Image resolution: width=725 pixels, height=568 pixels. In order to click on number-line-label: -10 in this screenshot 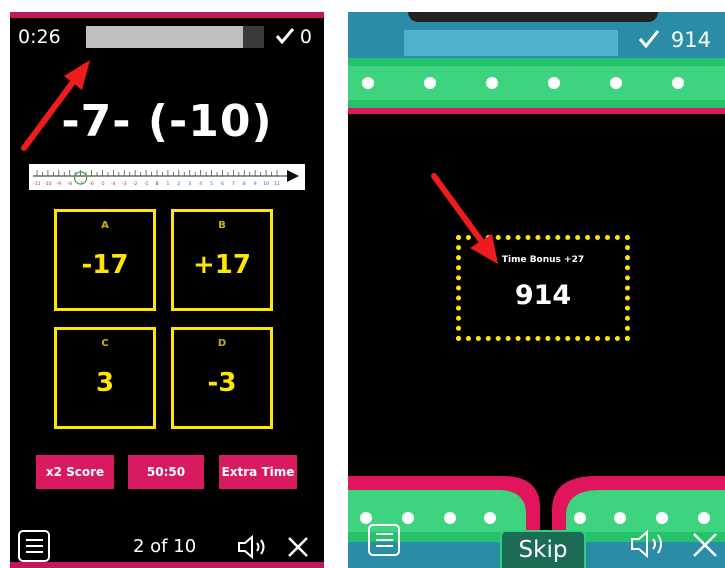, I will do `click(47, 184)`.